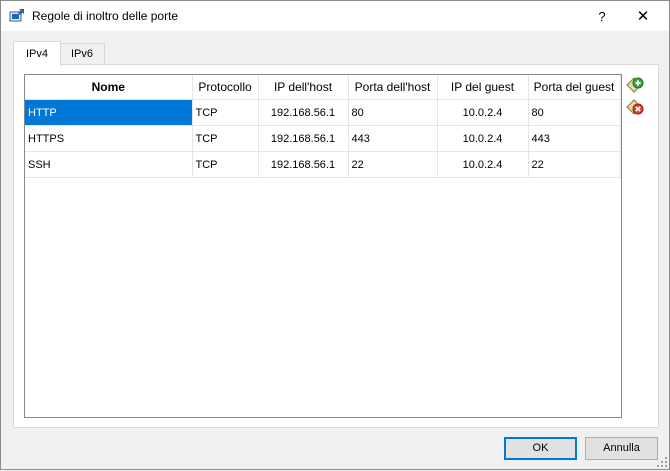 The width and height of the screenshot is (670, 471). I want to click on tab-ipv6: IPv6, so click(82, 54).